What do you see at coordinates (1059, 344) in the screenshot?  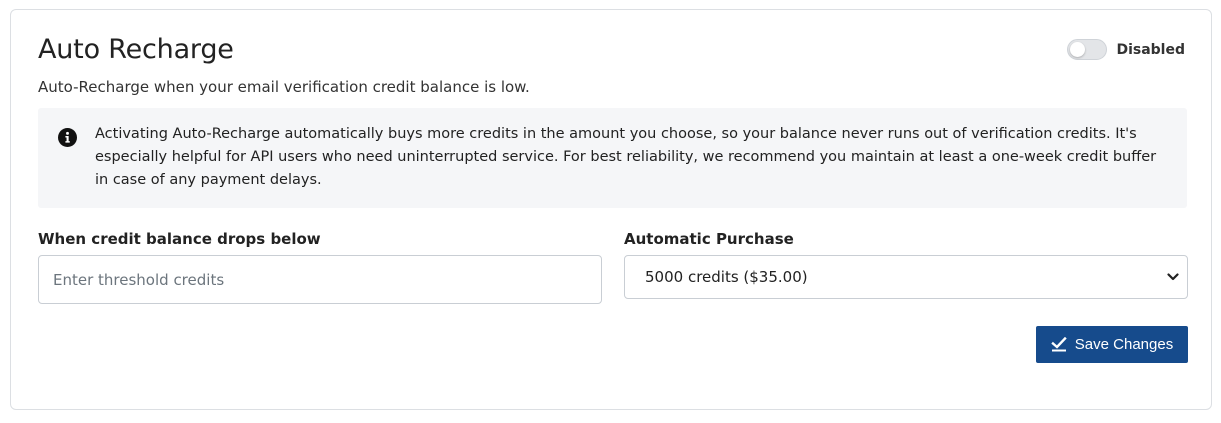 I see `check-icon` at bounding box center [1059, 344].